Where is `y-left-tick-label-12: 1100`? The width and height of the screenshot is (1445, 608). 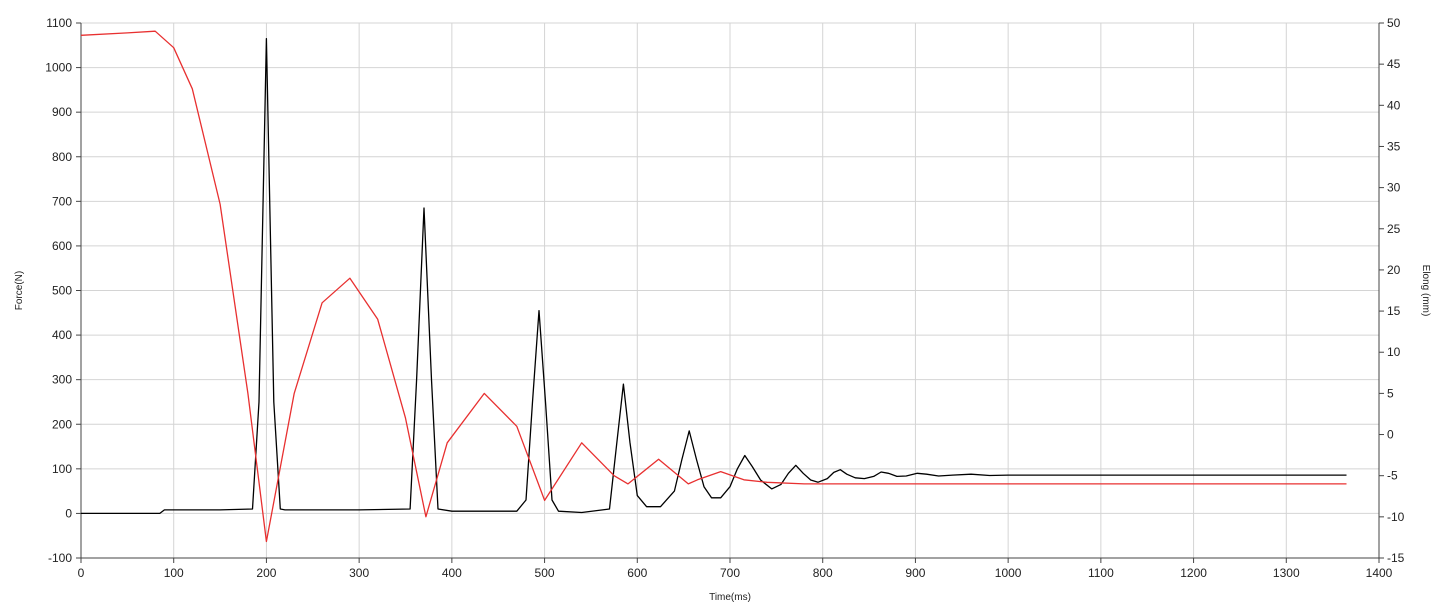 y-left-tick-label-12: 1100 is located at coordinates (59, 23).